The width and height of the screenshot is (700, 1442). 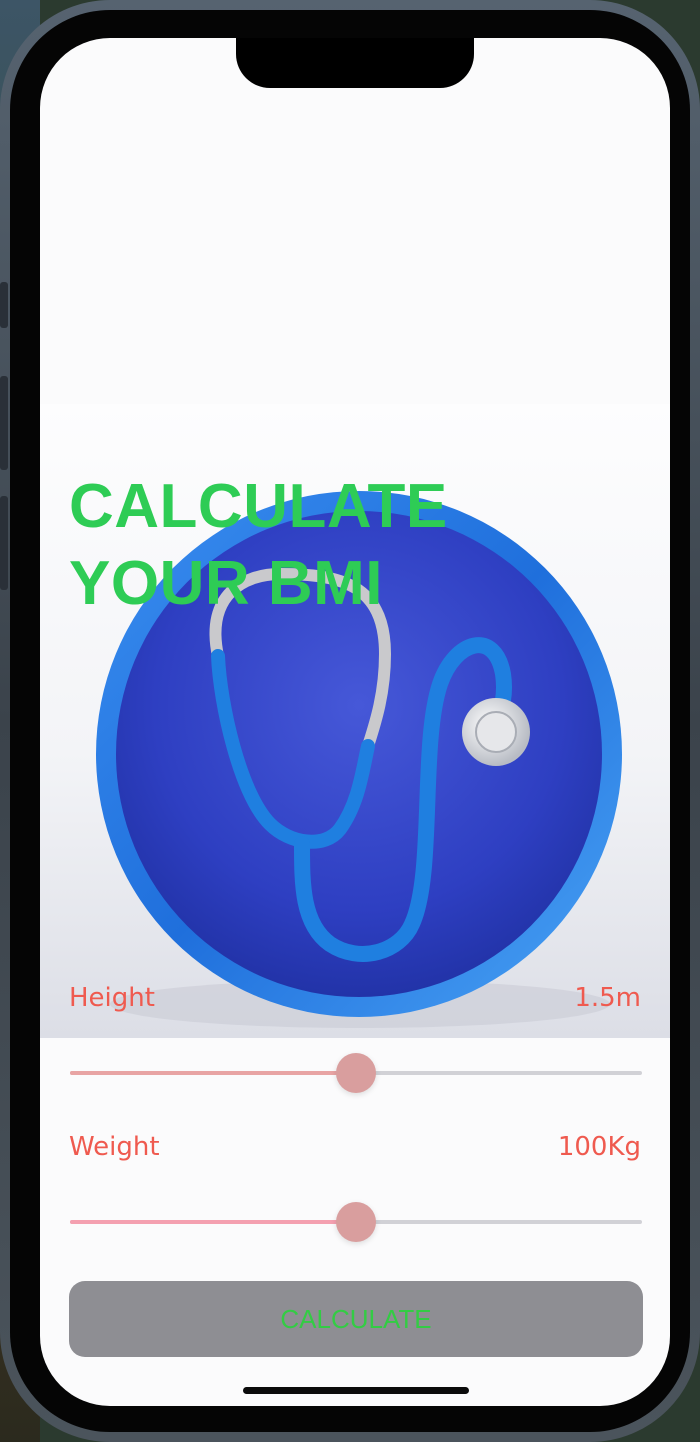 I want to click on calculate-button: CALCULATE, so click(x=356, y=1319).